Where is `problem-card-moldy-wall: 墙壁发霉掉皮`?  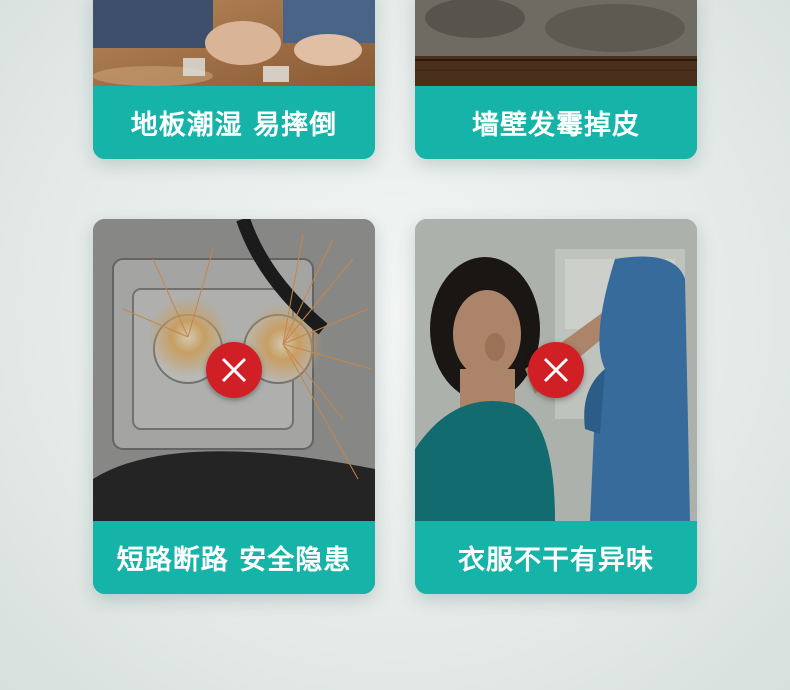
problem-card-moldy-wall: 墙壁发霉掉皮 is located at coordinates (556, 79).